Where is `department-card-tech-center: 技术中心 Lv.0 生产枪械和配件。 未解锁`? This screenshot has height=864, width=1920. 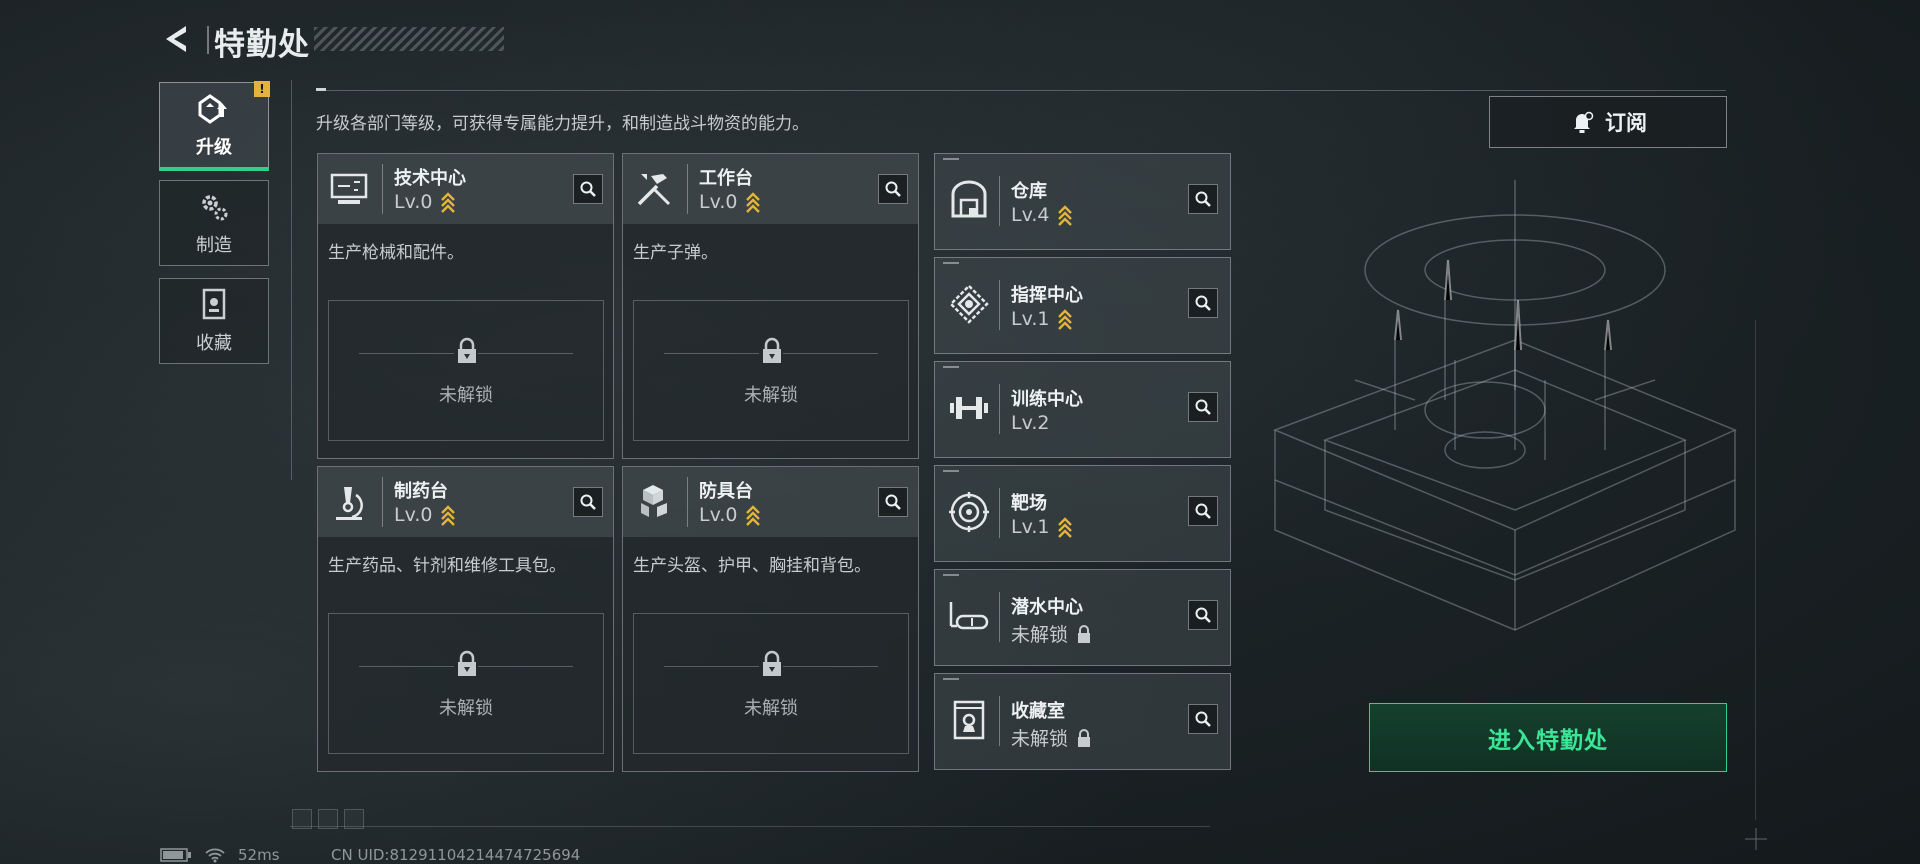
department-card-tech-center: 技术中心 Lv.0 生产枪械和配件。 未解锁 is located at coordinates (465, 306).